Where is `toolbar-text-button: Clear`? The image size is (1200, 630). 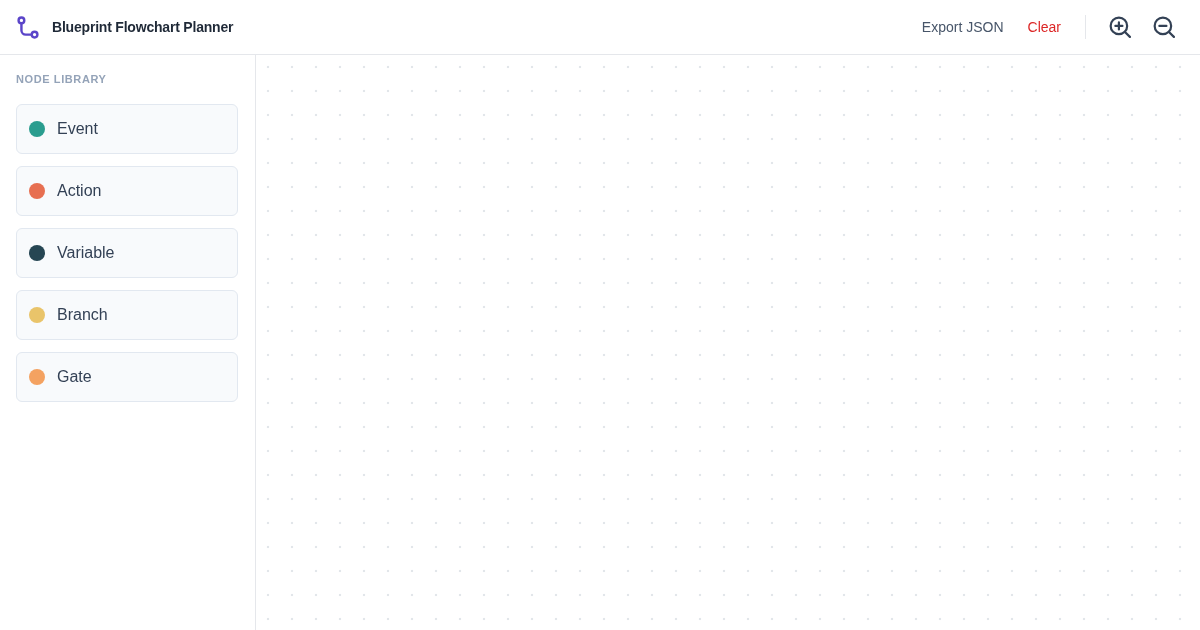 toolbar-text-button: Clear is located at coordinates (1044, 27).